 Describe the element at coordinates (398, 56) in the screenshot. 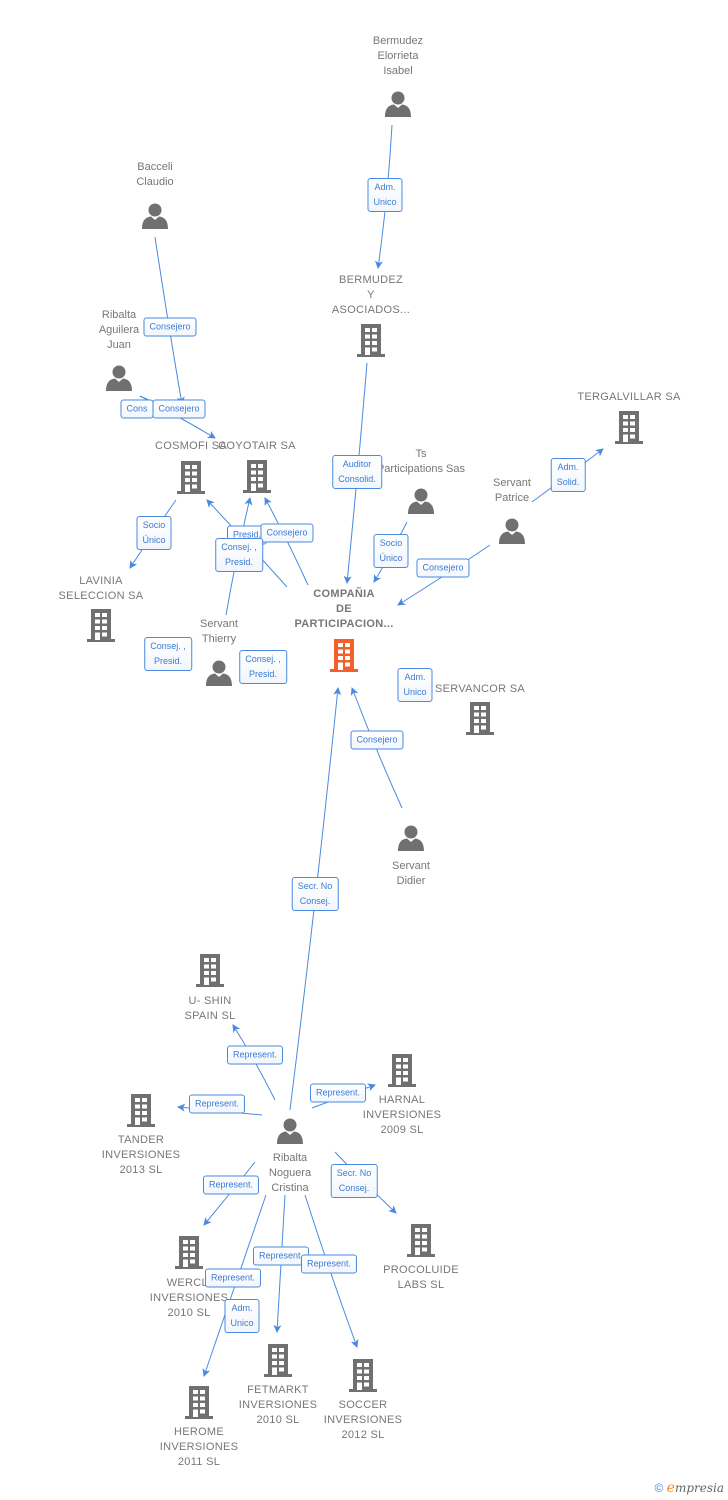

I see `node-label: Bermudez Elorrieta Isabel` at that location.